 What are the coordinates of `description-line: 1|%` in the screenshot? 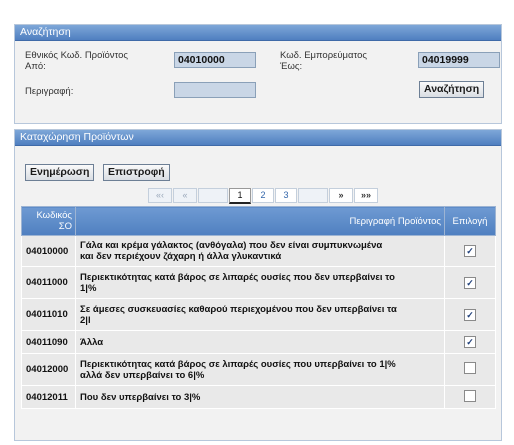 It's located at (88, 288).